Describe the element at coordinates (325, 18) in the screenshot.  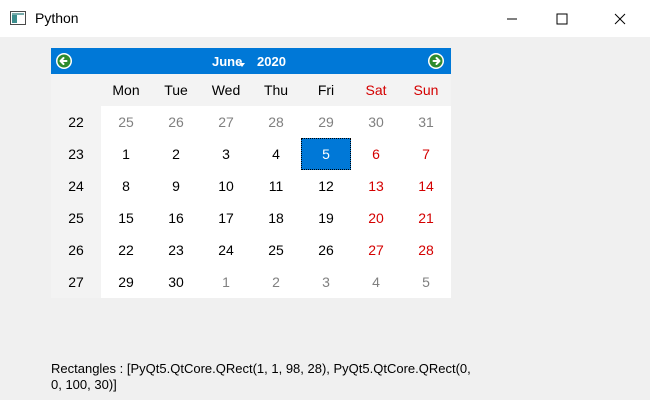
I see `title-bar: Python` at that location.